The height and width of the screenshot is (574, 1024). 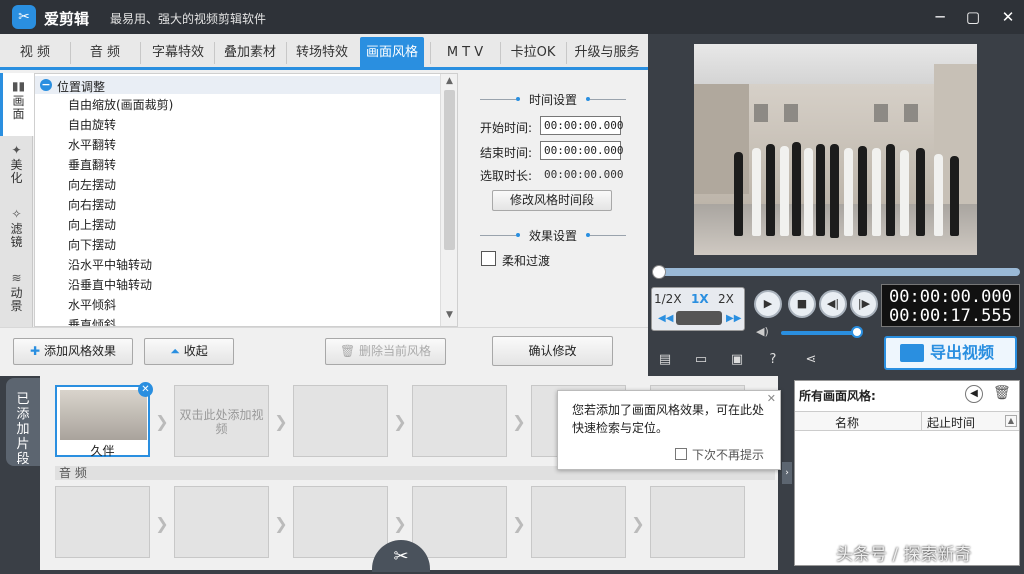 I want to click on tree-item: 自由缩放(画面裁剪), so click(x=120, y=104).